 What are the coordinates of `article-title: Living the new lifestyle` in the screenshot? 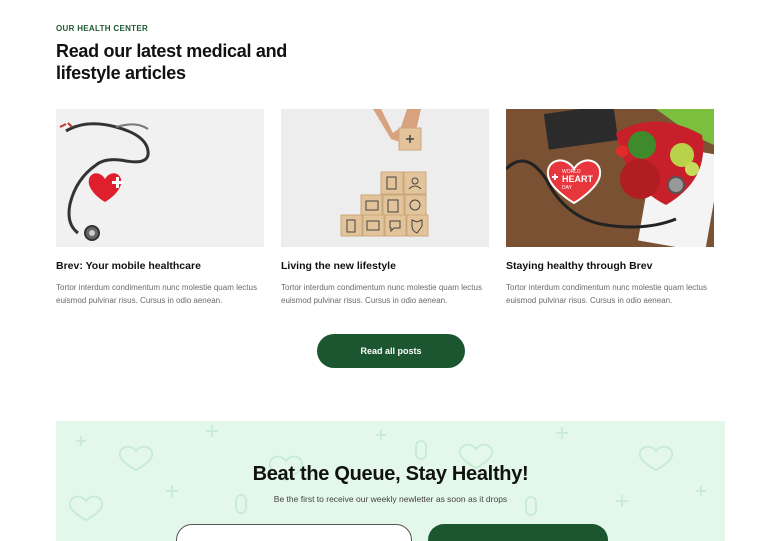 It's located at (385, 266).